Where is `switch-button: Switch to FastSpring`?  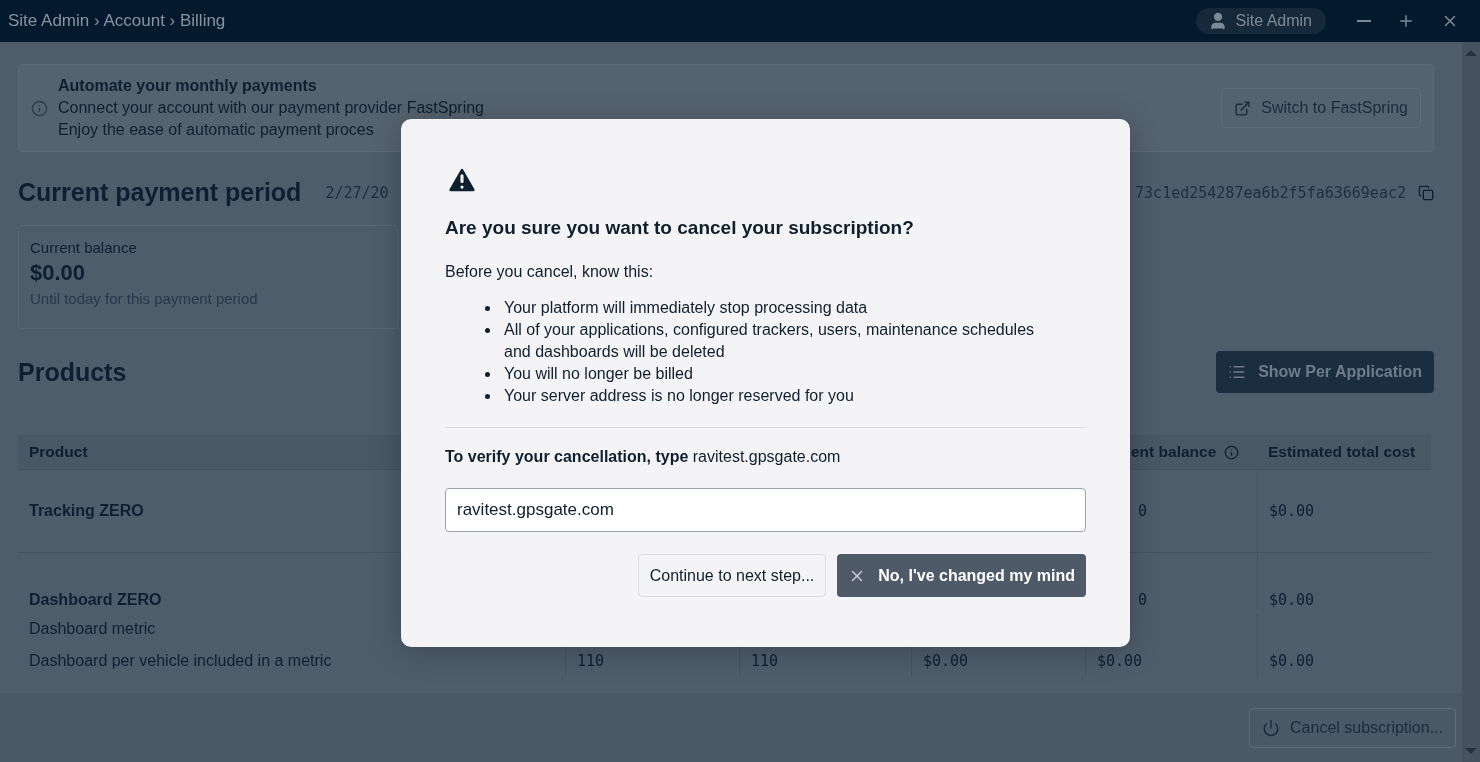 switch-button: Switch to FastSpring is located at coordinates (1321, 108).